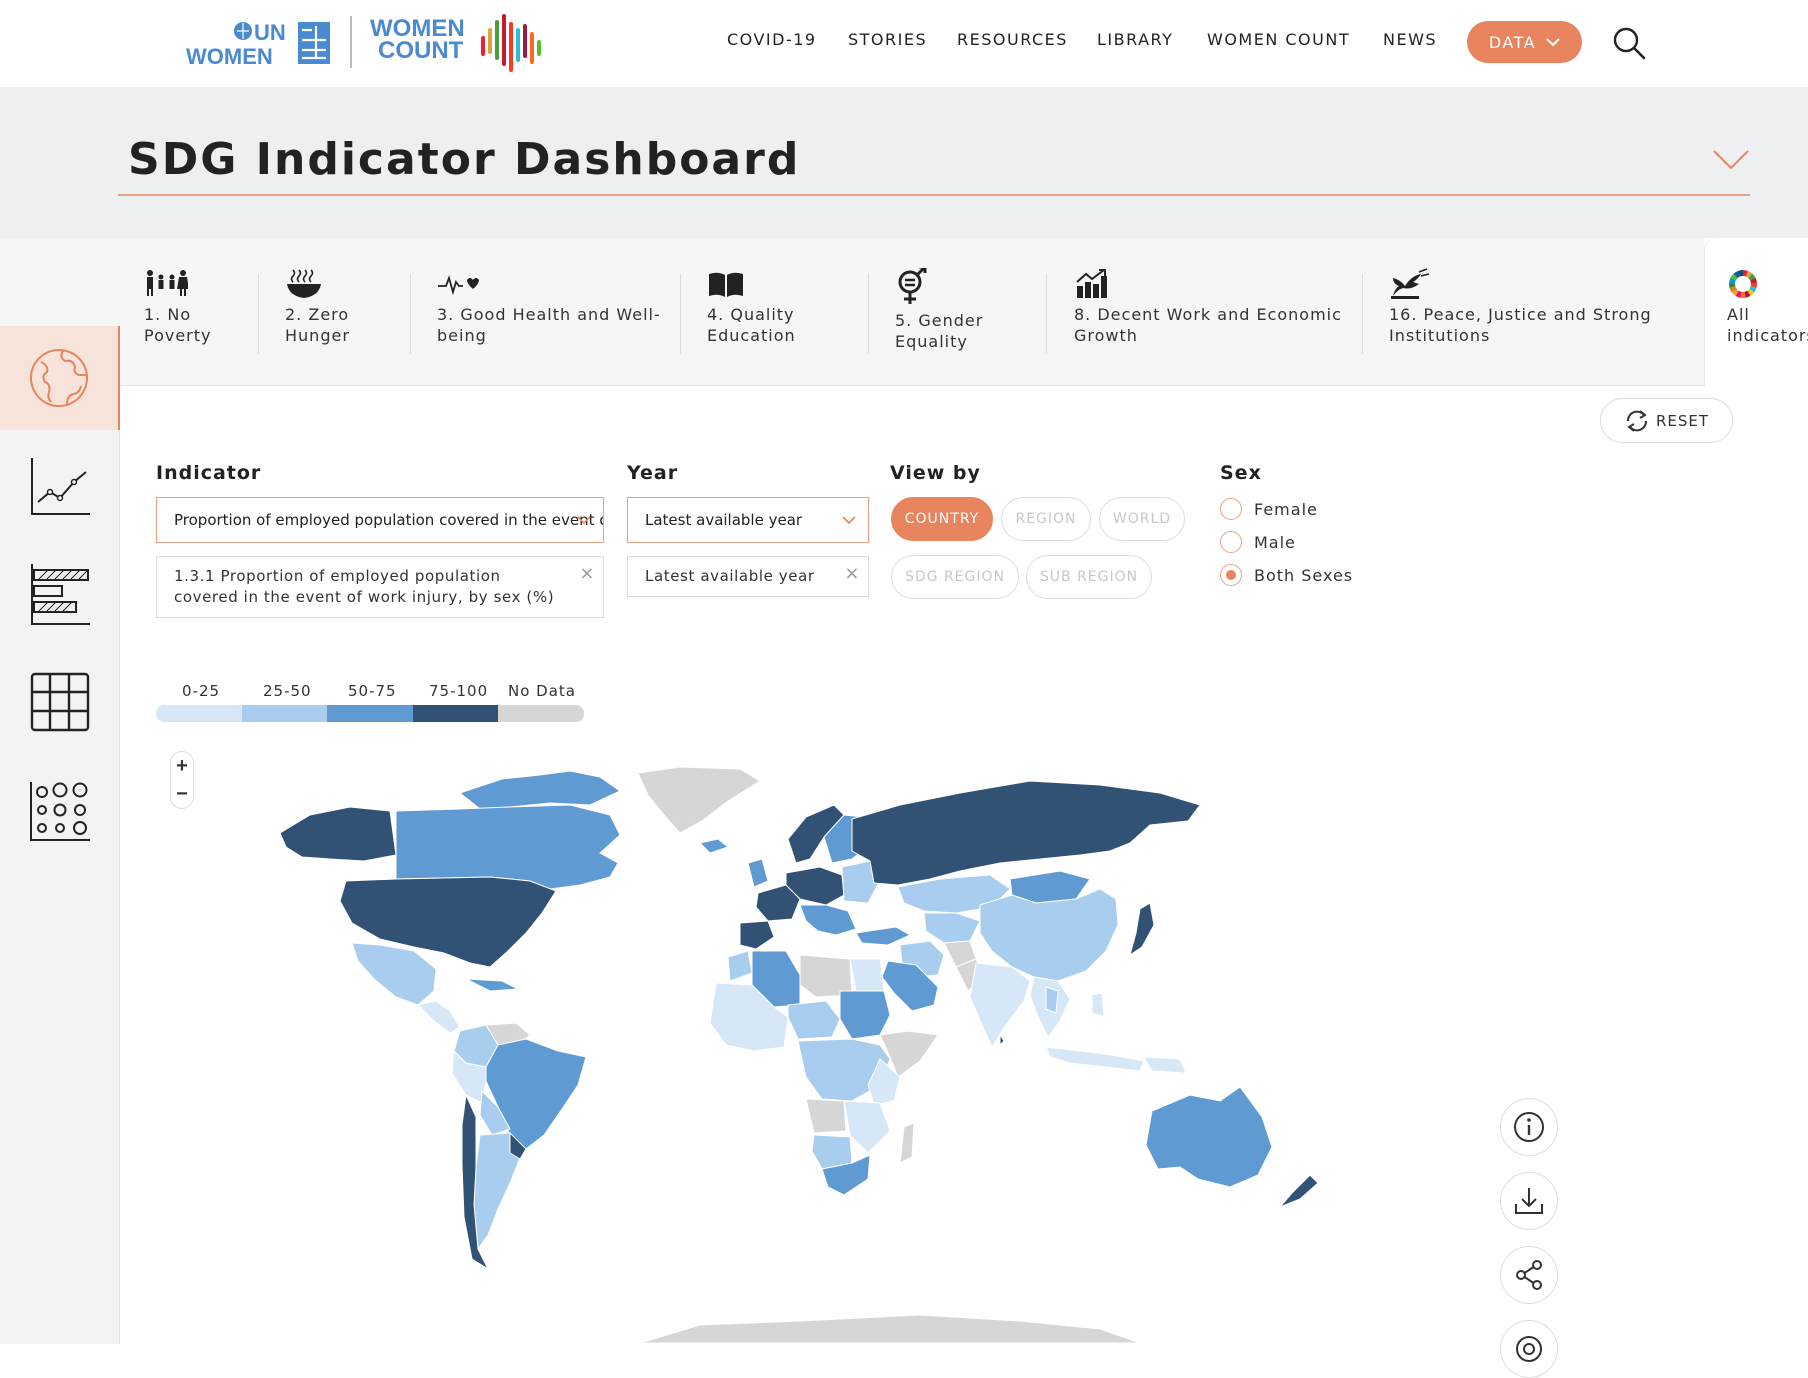 Image resolution: width=1808 pixels, height=1378 pixels. What do you see at coordinates (935, 473) in the screenshot?
I see `view-by-label: View by` at bounding box center [935, 473].